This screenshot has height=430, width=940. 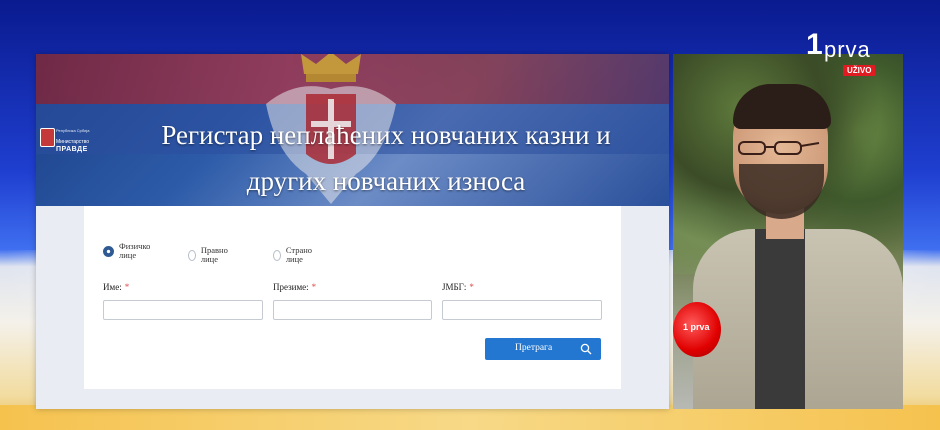 I want to click on person-hair, so click(x=782, y=106).